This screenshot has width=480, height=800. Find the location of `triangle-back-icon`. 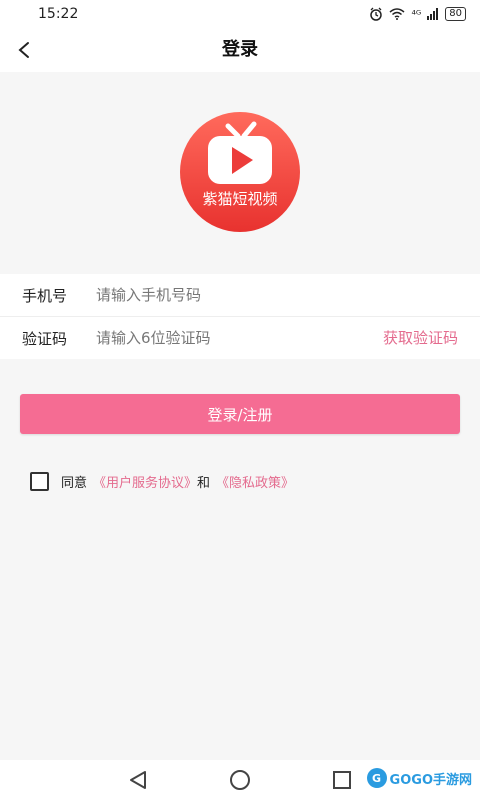

triangle-back-icon is located at coordinates (138, 780).